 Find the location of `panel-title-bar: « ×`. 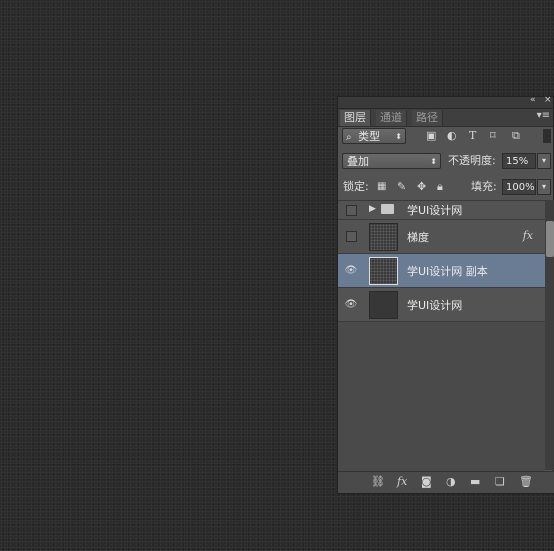

panel-title-bar: « × is located at coordinates (445, 102).